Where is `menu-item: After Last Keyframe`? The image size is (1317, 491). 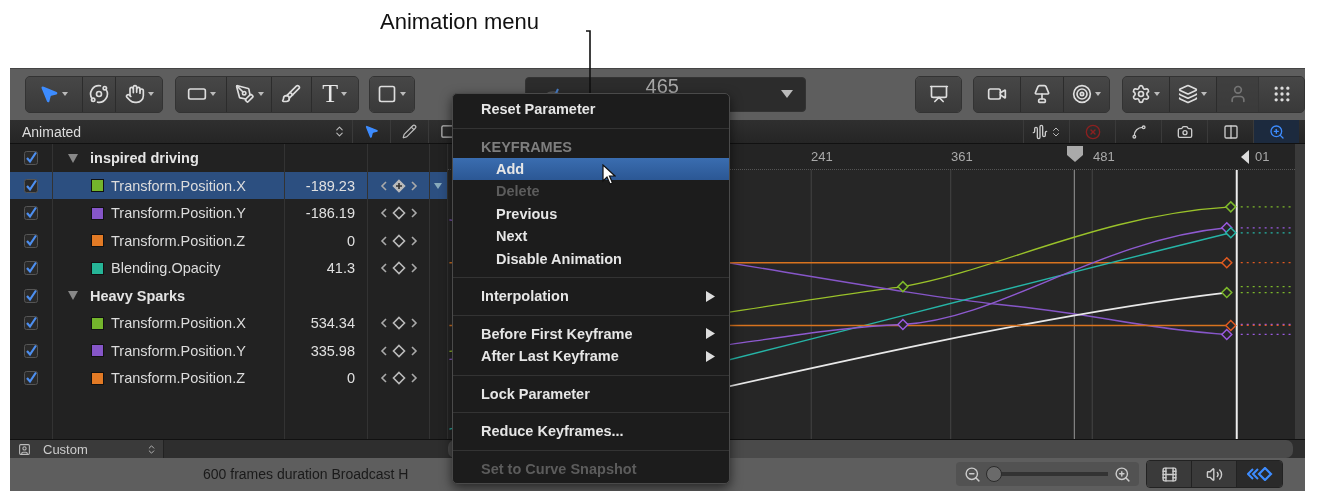 menu-item: After Last Keyframe is located at coordinates (591, 356).